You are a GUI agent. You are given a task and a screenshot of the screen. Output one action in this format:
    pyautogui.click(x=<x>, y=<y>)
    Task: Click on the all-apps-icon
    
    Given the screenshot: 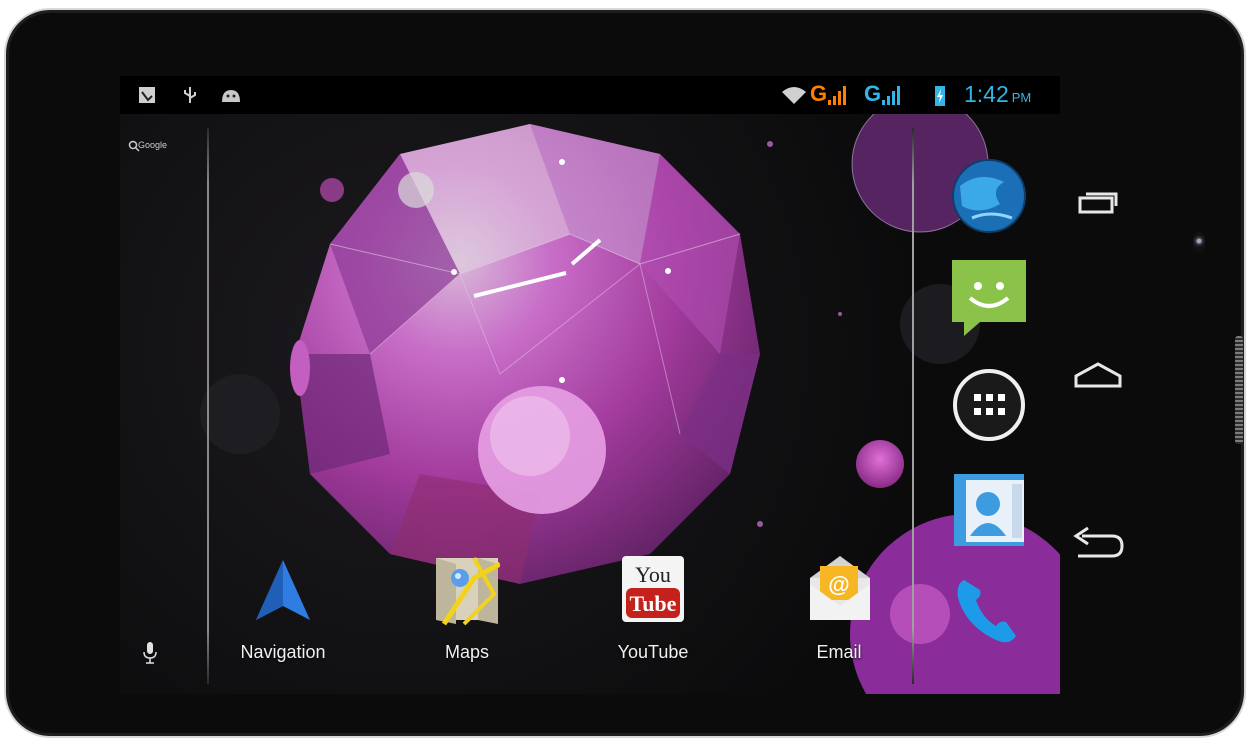 What is the action you would take?
    pyautogui.click(x=989, y=405)
    